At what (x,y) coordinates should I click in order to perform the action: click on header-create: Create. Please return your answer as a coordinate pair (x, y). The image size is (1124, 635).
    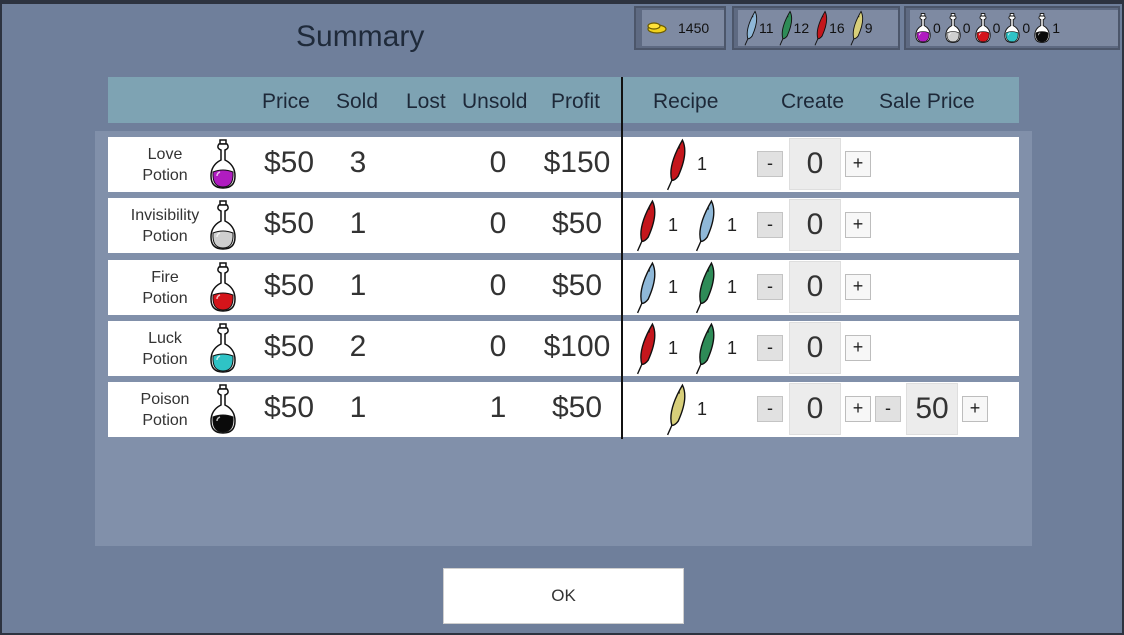
    Looking at the image, I should click on (813, 101).